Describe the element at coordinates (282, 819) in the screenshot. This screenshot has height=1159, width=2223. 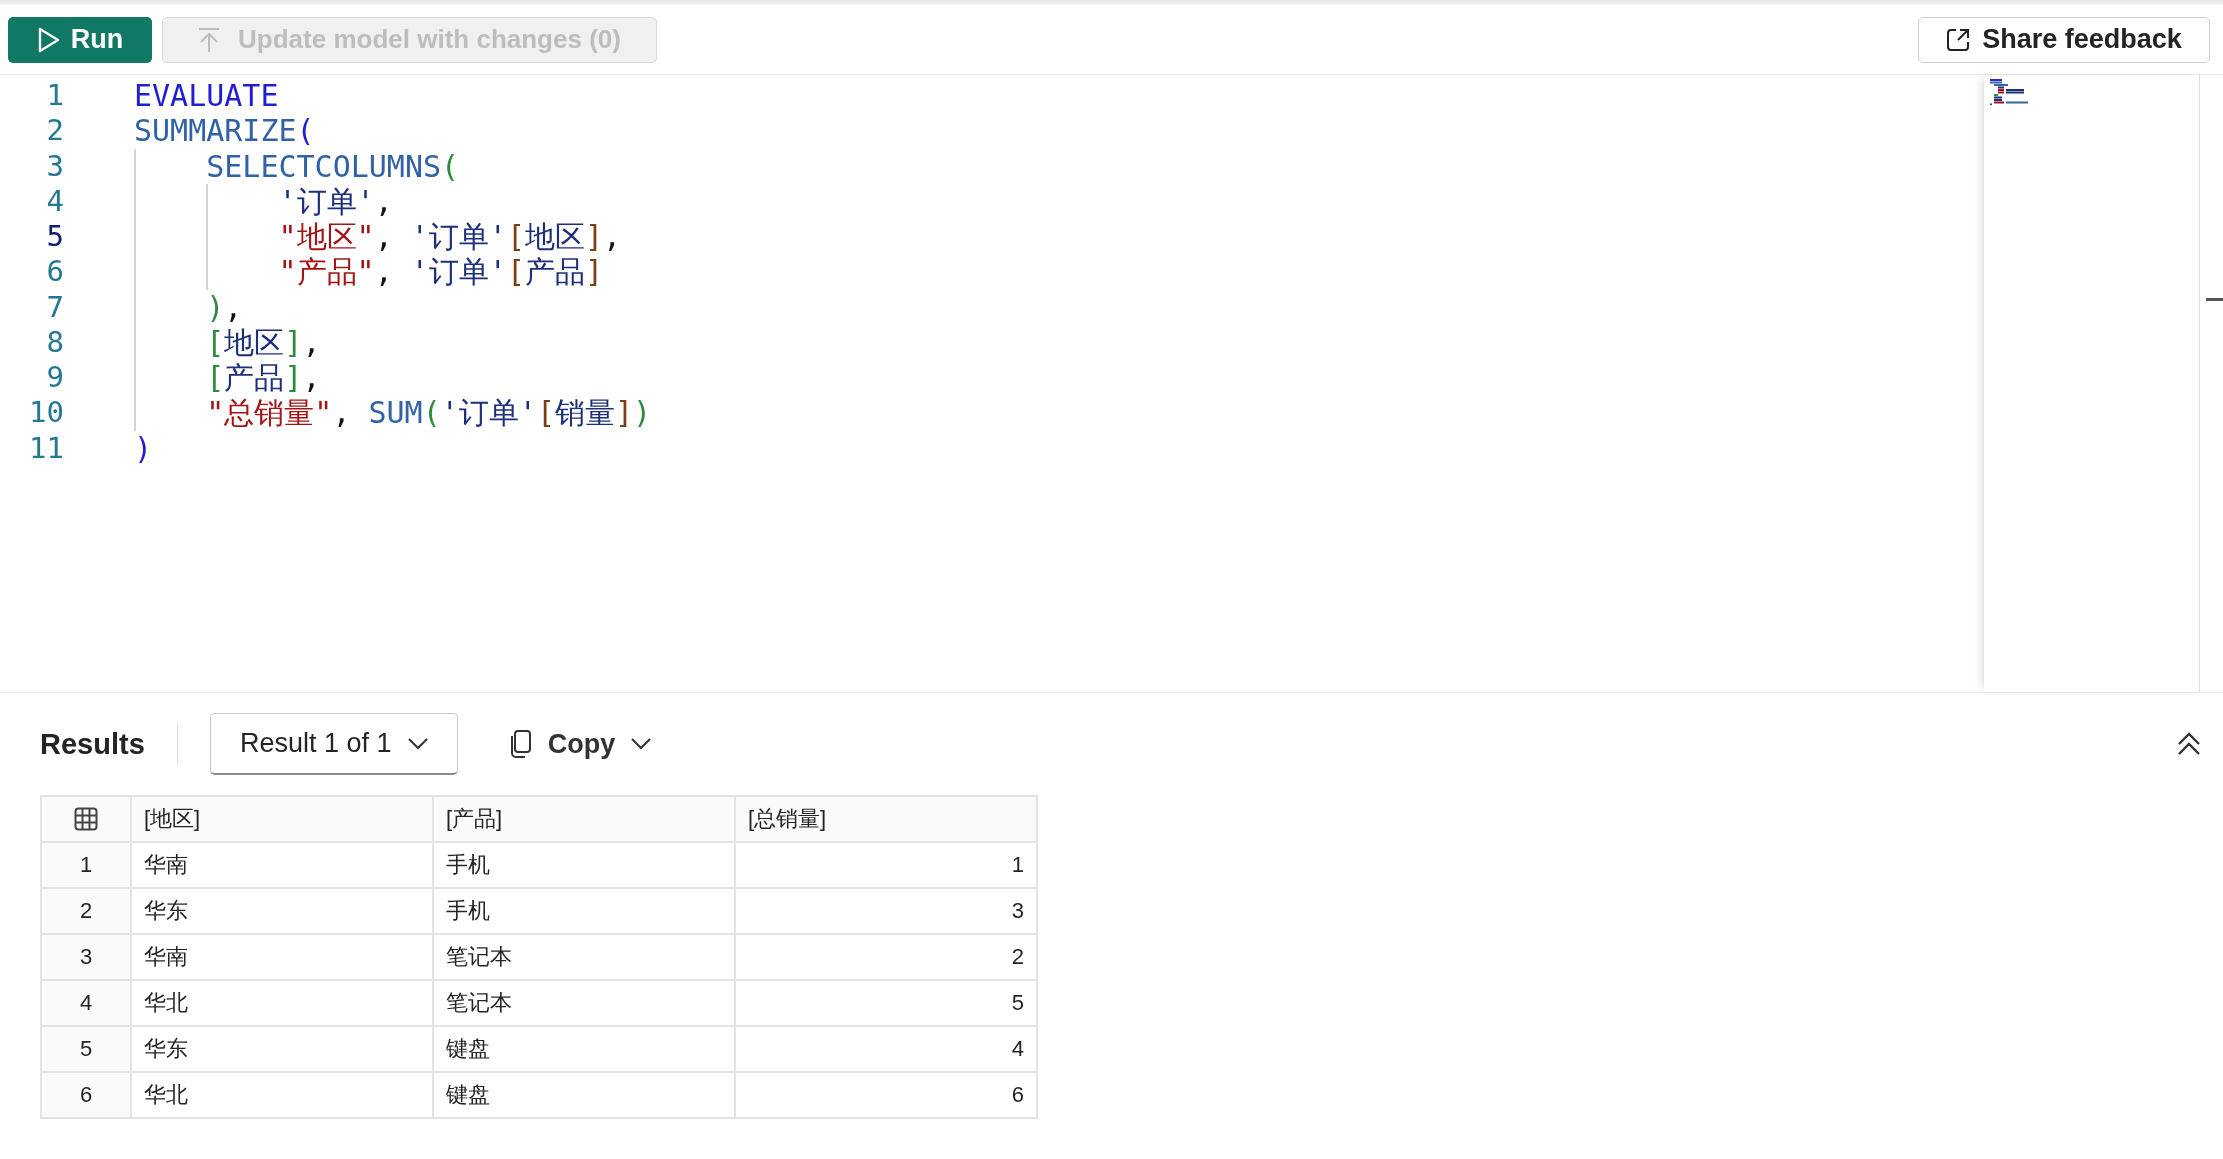
I see `column-header: [地区]` at that location.